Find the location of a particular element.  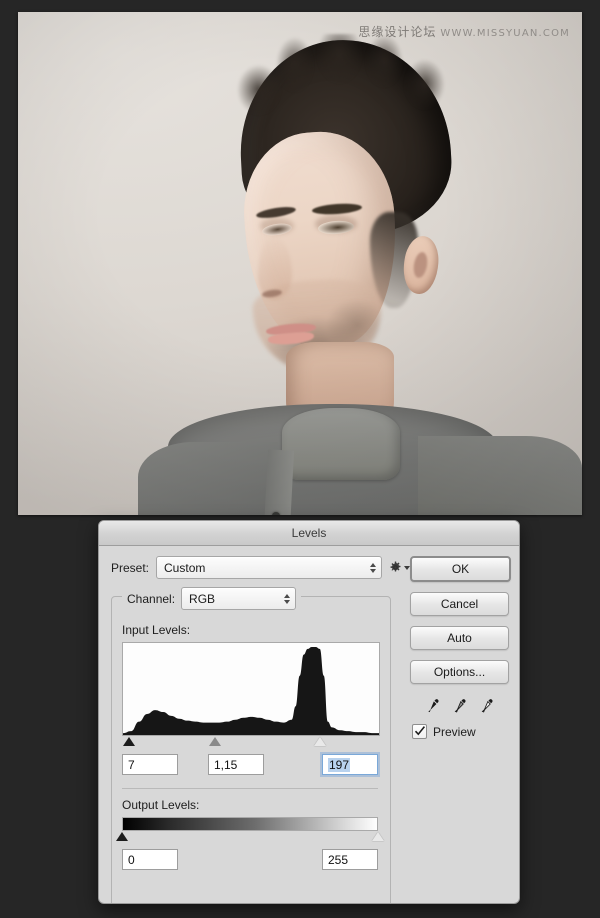

input-shadow-field: 7 is located at coordinates (150, 764).